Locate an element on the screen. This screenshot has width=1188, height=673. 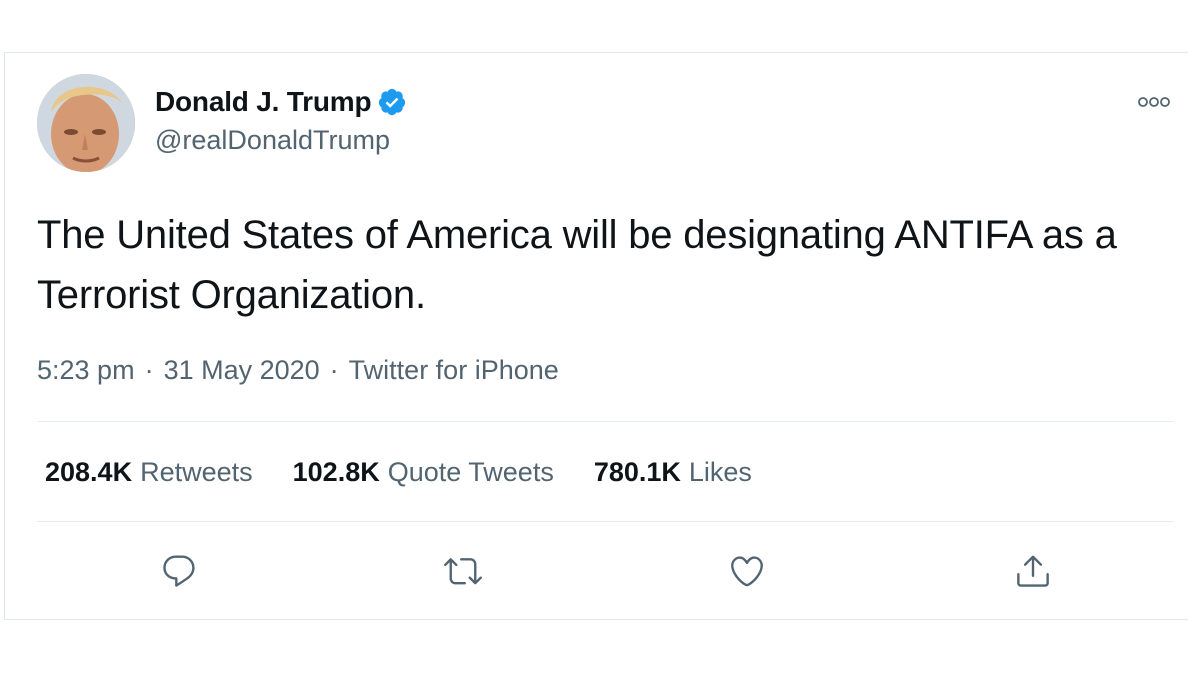
retweets-label: Retweets is located at coordinates (196, 472).